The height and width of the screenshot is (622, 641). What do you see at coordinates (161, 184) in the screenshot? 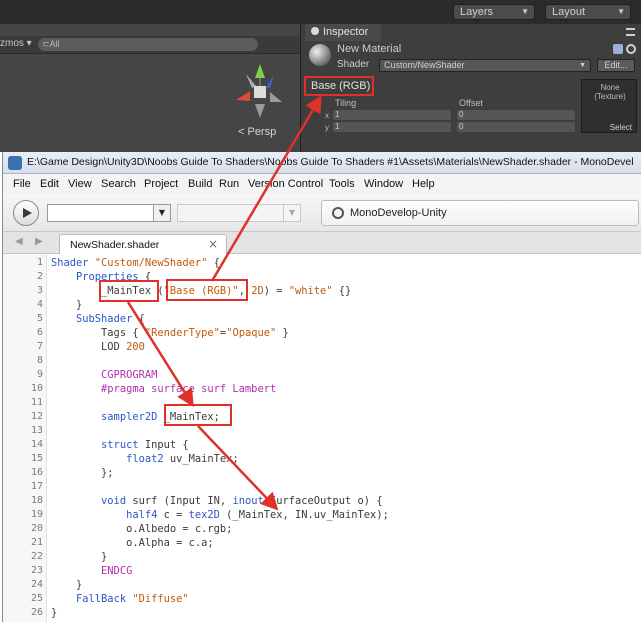
I see `menu-project: Project` at bounding box center [161, 184].